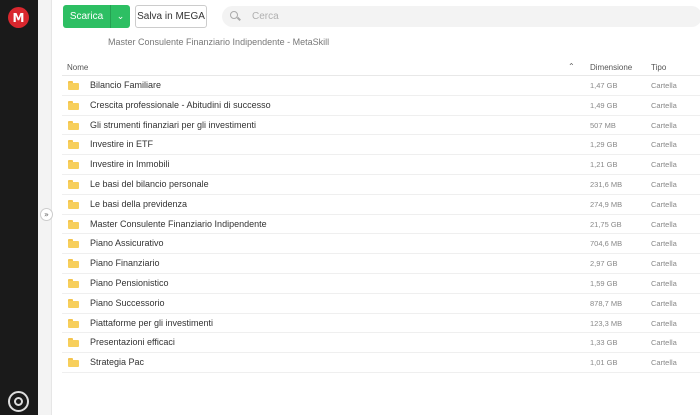 Image resolution: width=700 pixels, height=415 pixels. Describe the element at coordinates (606, 224) in the screenshot. I see `file-size: 21,75 GB` at that location.